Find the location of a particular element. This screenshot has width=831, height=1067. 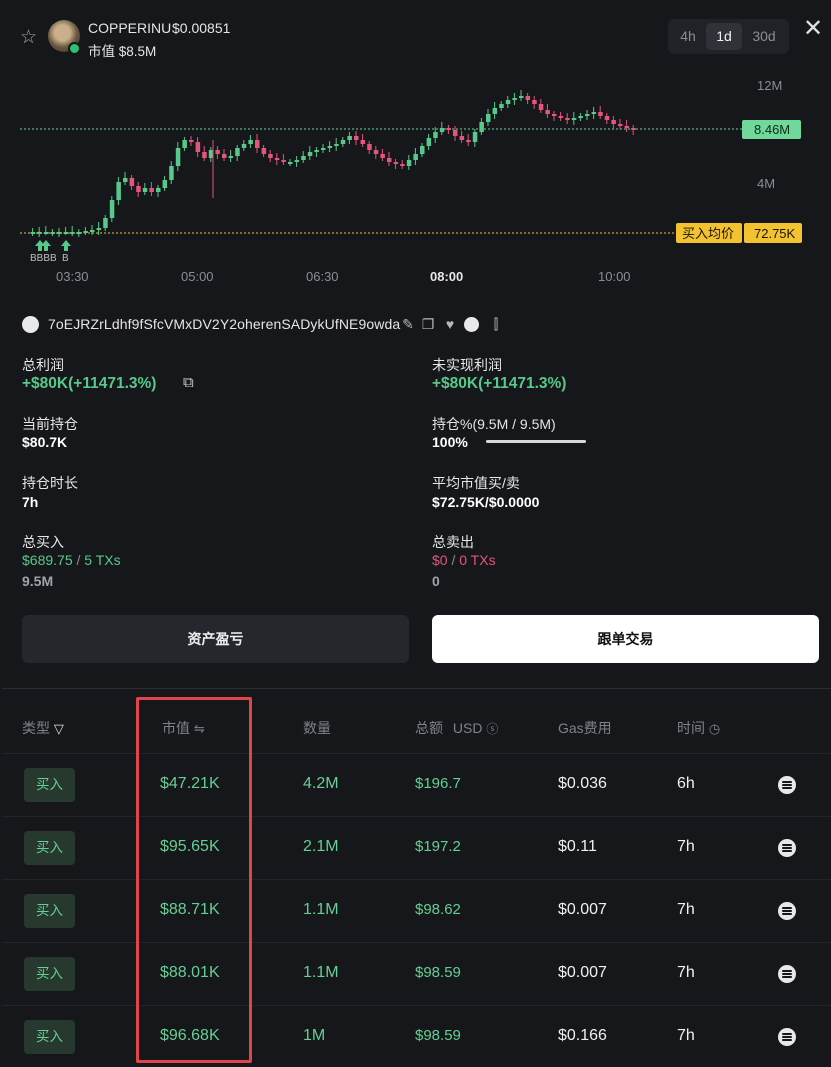

pnl-button: 资产盈亏 is located at coordinates (215, 639).